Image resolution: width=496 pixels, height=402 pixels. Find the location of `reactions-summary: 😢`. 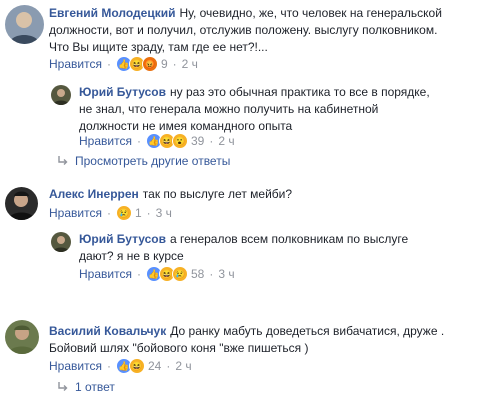

reactions-summary: 😢 is located at coordinates (123, 213).